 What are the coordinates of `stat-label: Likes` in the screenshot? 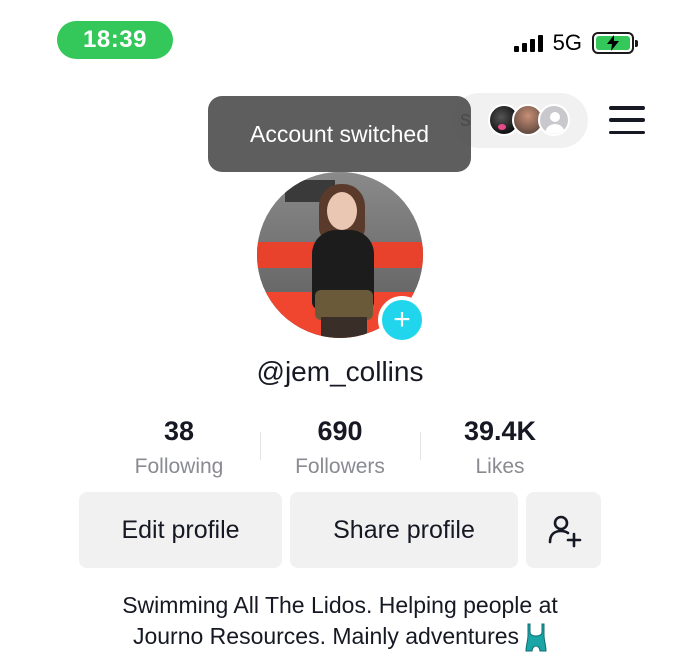 It's located at (500, 466).